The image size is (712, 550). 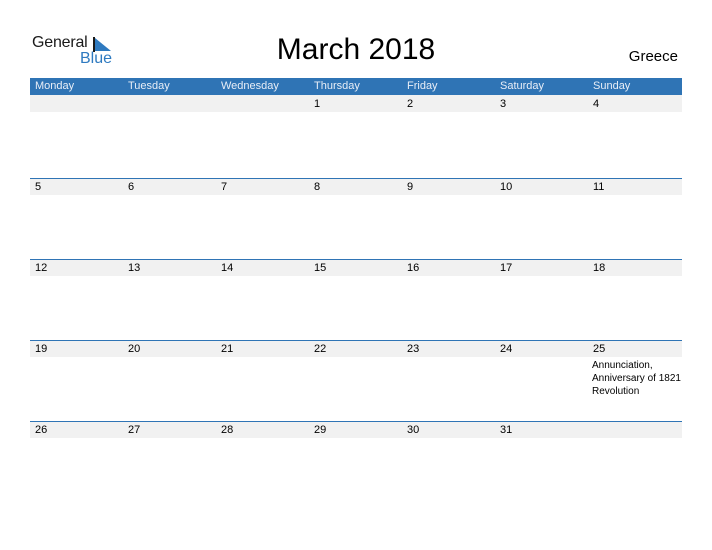 I want to click on day-number: 2, so click(x=410, y=104).